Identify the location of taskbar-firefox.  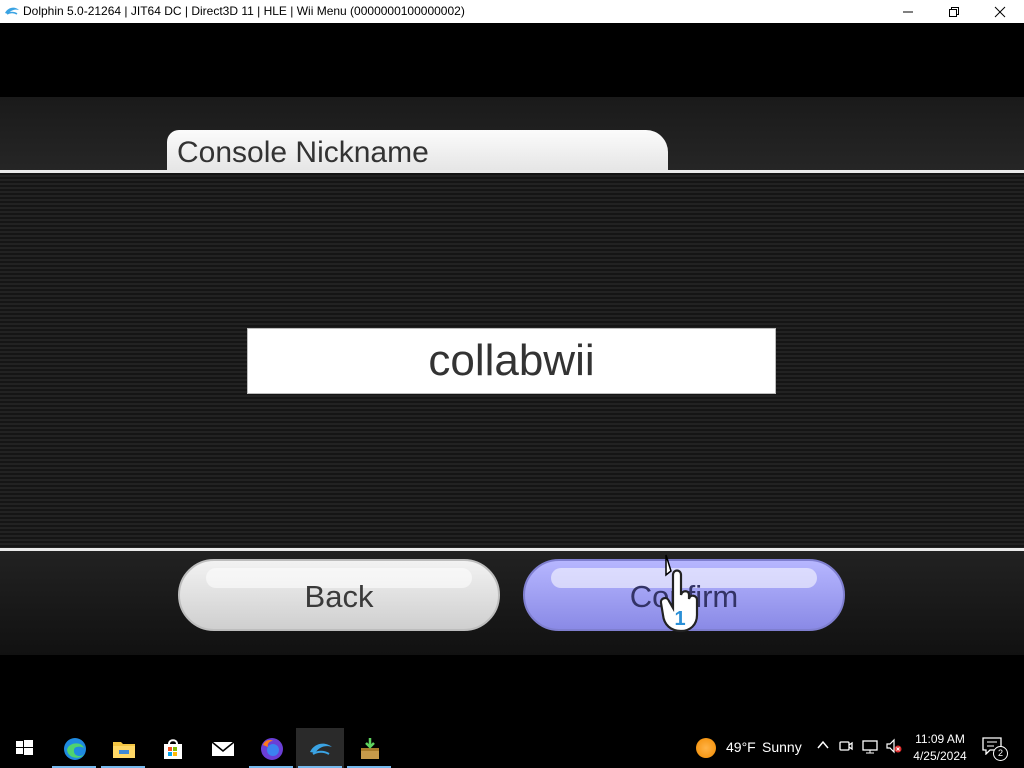
(271, 748).